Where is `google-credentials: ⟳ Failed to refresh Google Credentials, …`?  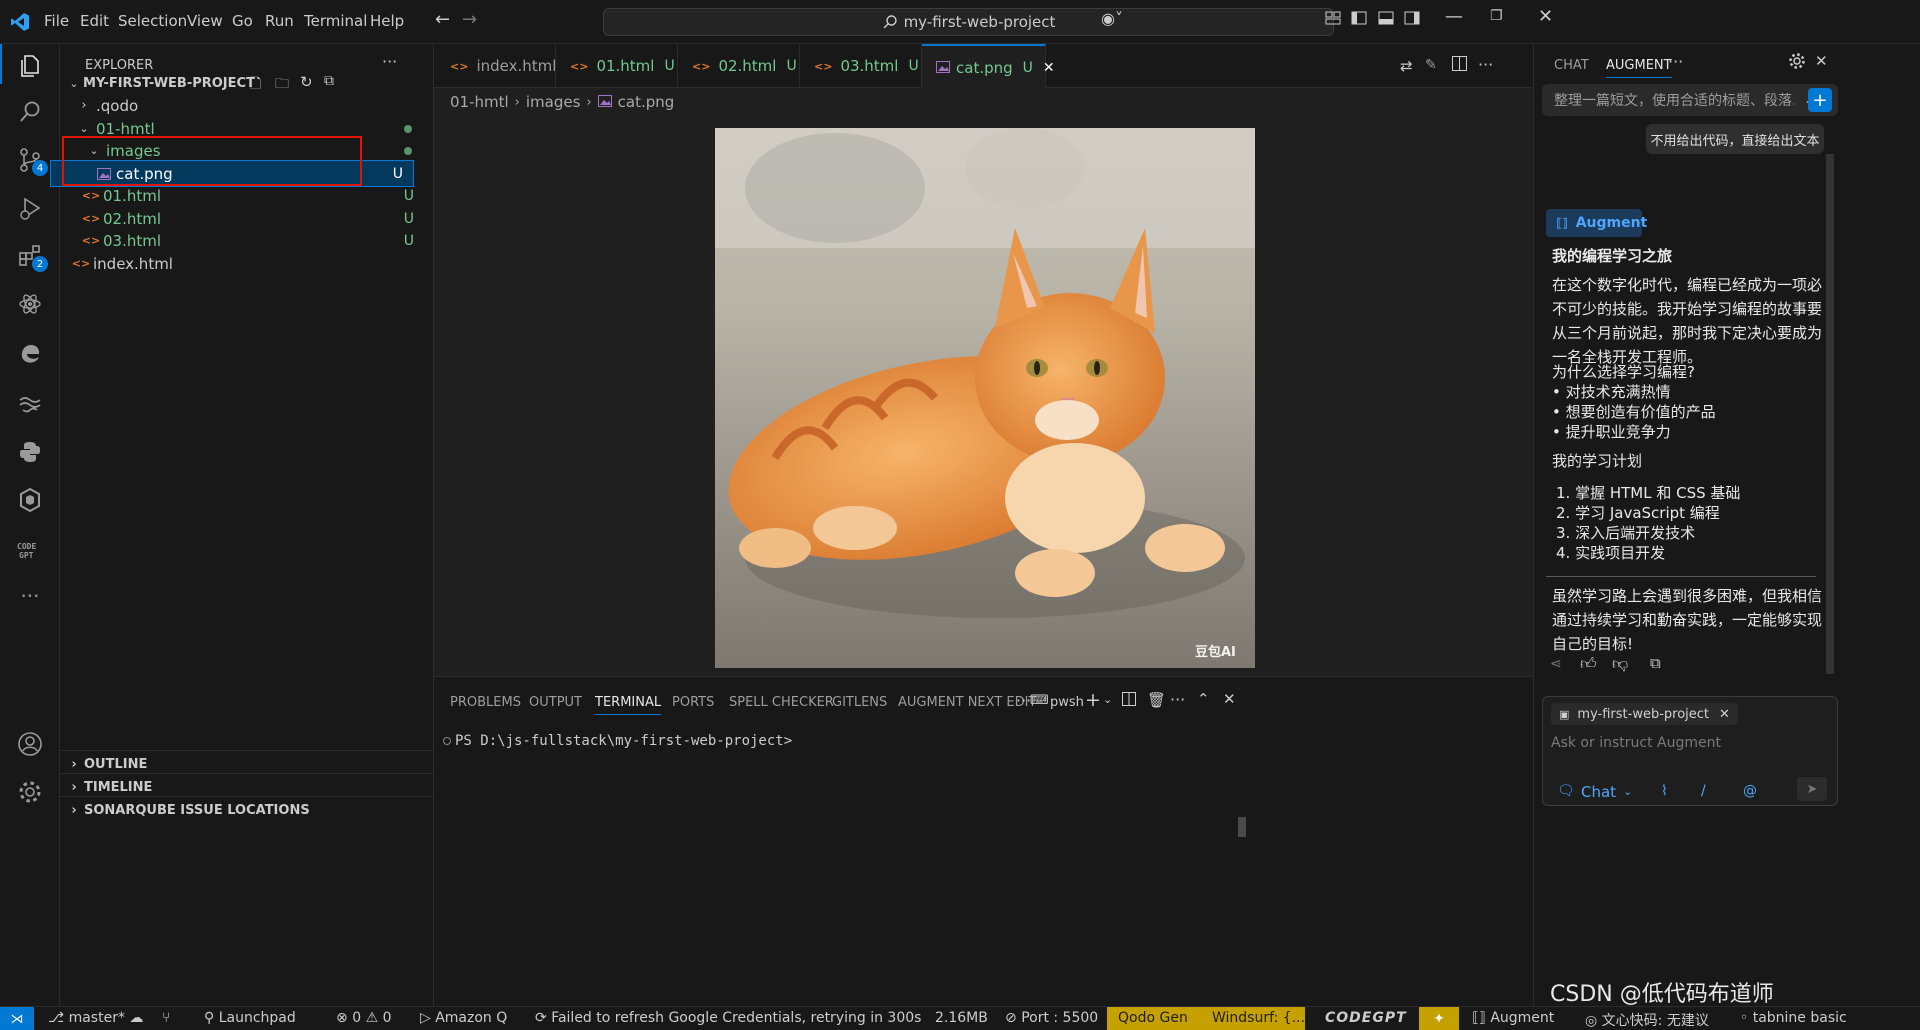
google-credentials: ⟳ Failed to refresh Google Credentials, … is located at coordinates (728, 1018).